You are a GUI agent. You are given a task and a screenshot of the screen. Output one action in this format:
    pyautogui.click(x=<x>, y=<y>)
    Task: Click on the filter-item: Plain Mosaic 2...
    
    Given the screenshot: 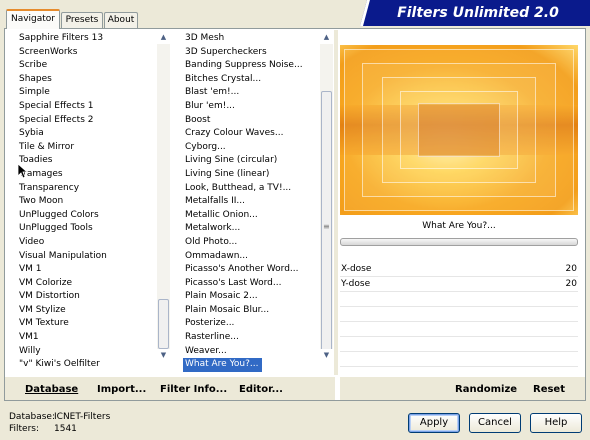 What is the action you would take?
    pyautogui.click(x=253, y=297)
    